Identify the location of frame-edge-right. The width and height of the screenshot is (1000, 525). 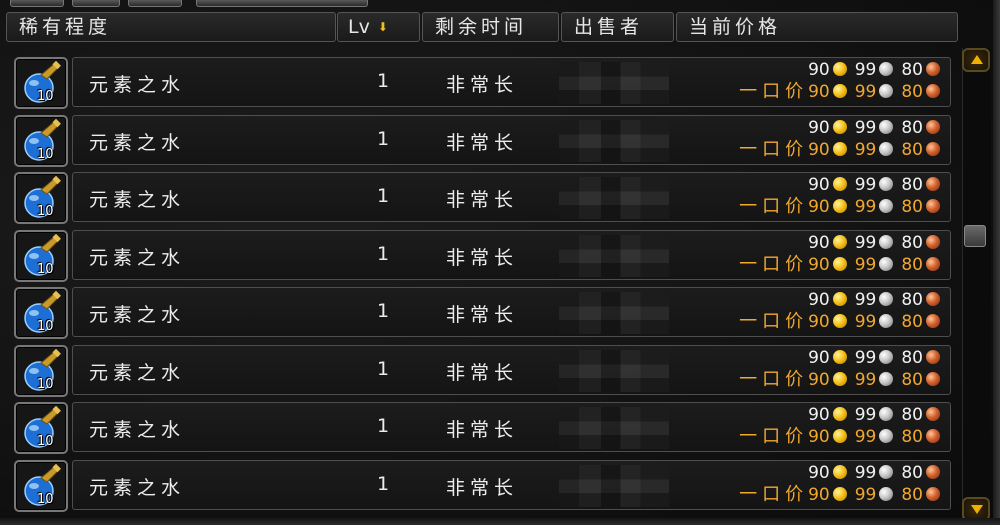
(996, 262).